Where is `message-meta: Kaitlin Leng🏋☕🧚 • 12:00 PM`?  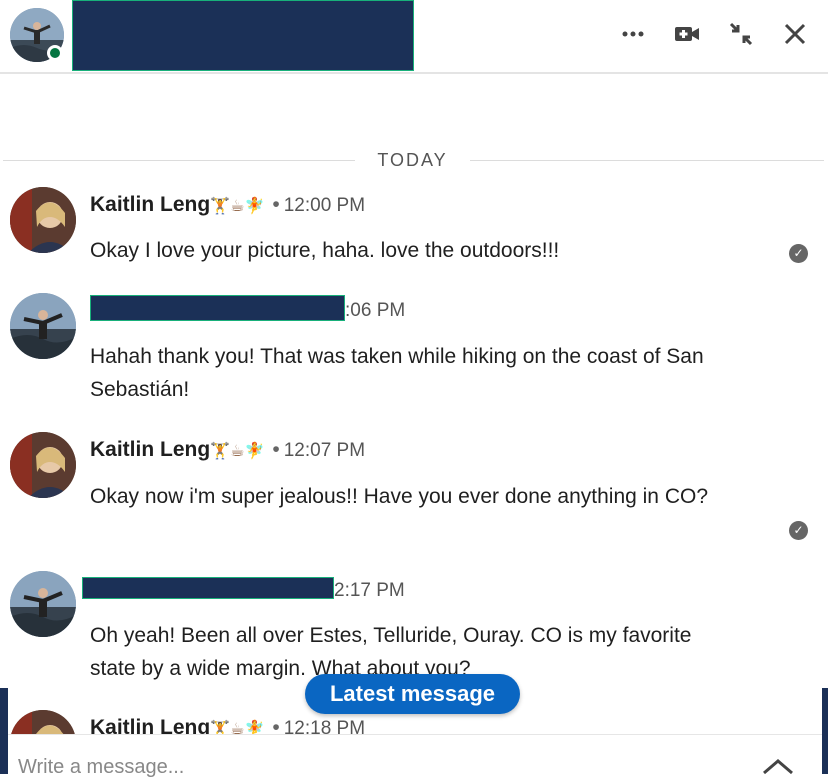
message-meta: Kaitlin Leng🏋☕🧚 • 12:00 PM is located at coordinates (227, 205).